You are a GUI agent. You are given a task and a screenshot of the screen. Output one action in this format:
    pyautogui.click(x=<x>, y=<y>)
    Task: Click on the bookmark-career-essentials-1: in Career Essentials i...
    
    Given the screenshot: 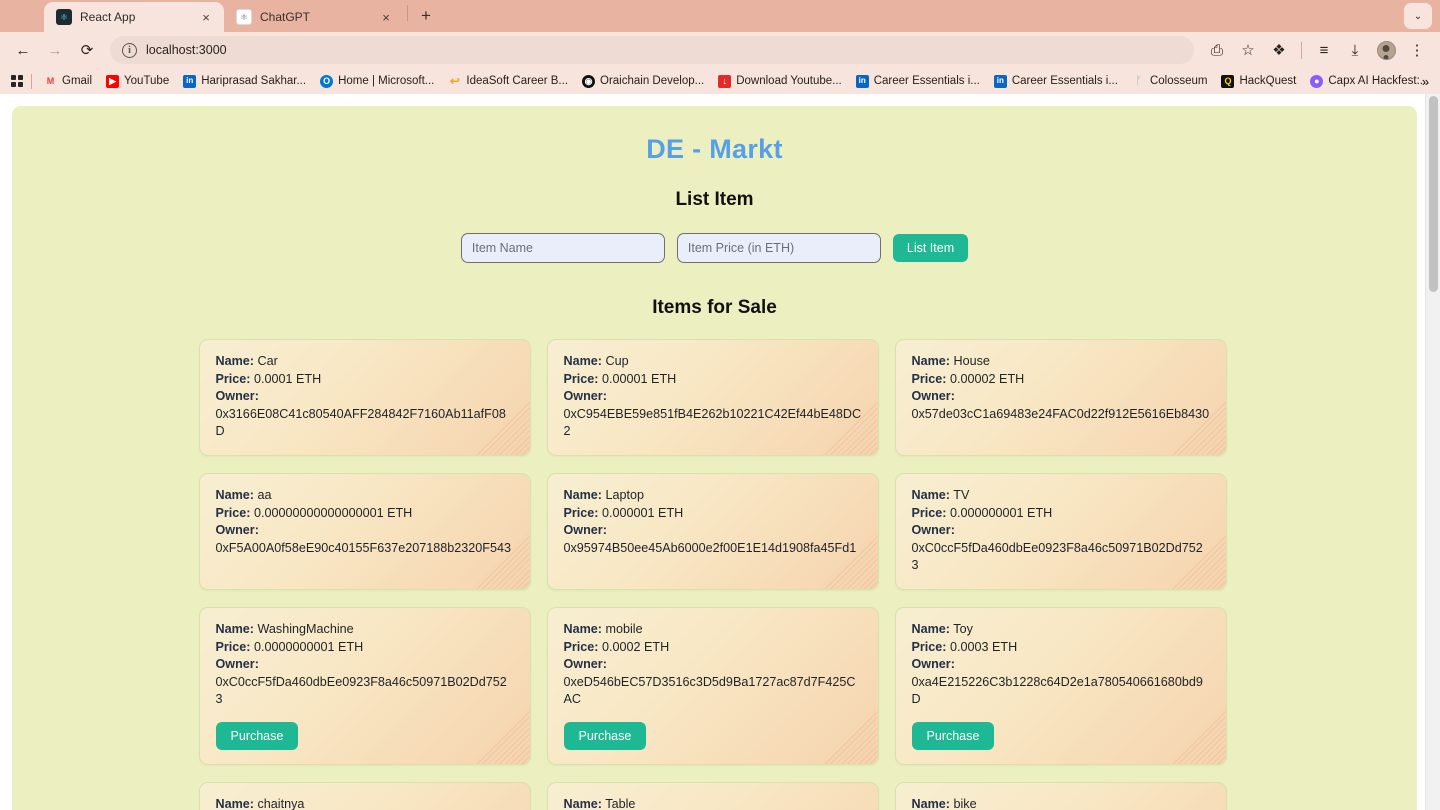 What is the action you would take?
    pyautogui.click(x=918, y=81)
    